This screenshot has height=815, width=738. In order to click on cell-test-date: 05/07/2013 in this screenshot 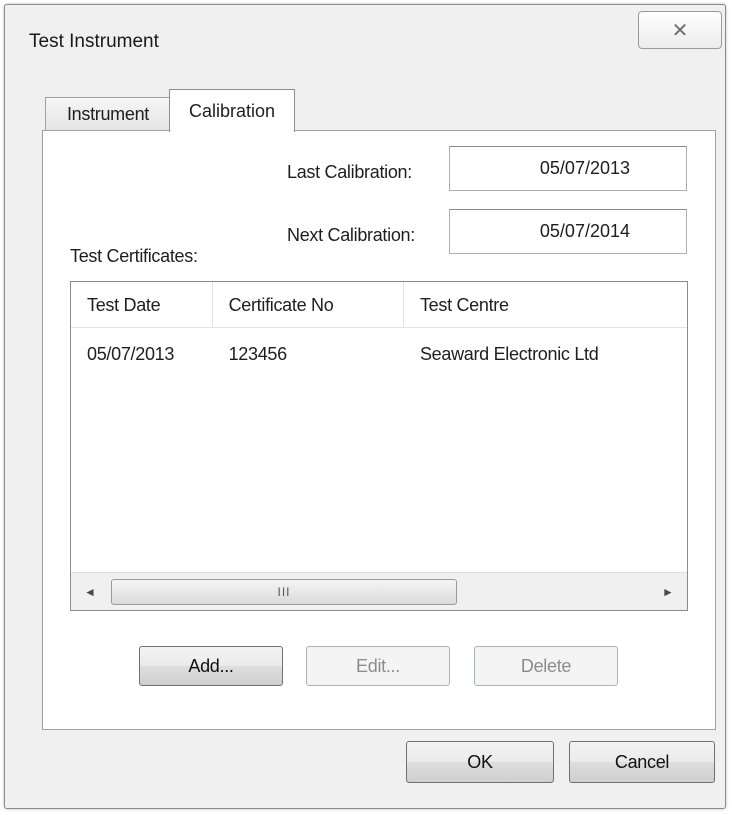, I will do `click(131, 353)`.